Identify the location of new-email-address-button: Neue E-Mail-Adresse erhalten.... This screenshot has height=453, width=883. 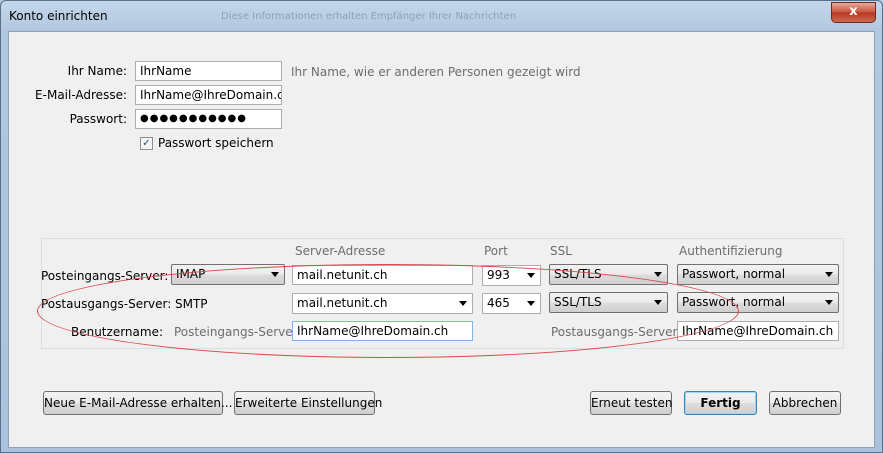
(137, 403).